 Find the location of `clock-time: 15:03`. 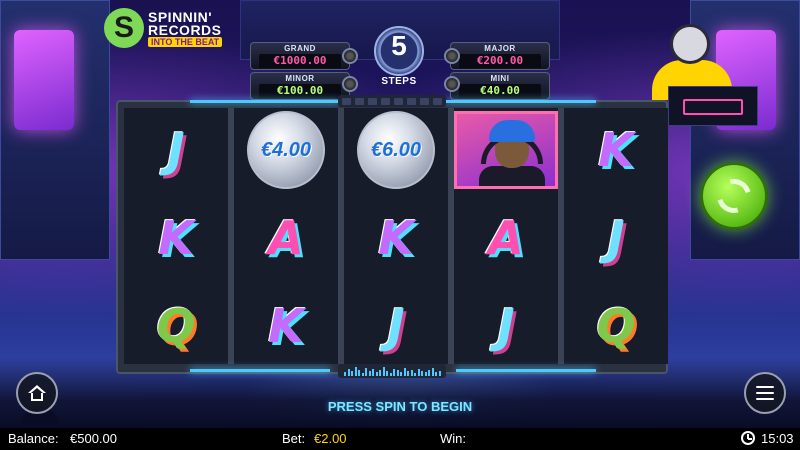

clock-time: 15:03 is located at coordinates (777, 438).